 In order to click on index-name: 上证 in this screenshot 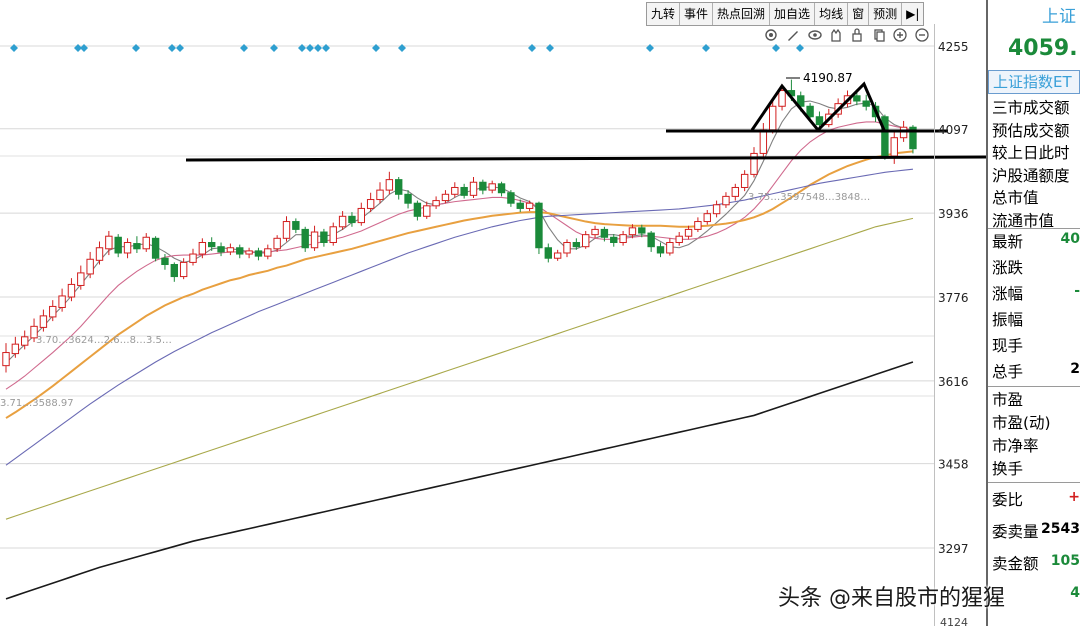, I will do `click(1059, 17)`.